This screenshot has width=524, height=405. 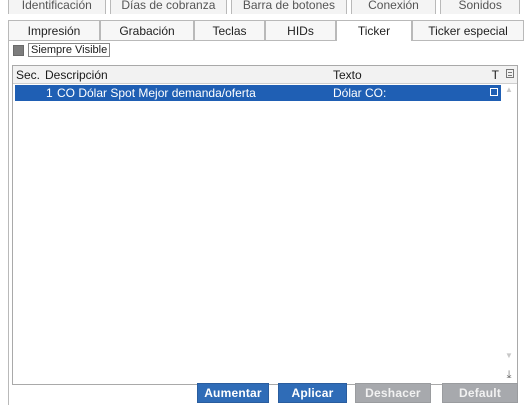 I want to click on tab-conexion: Conexión, so click(x=393, y=7).